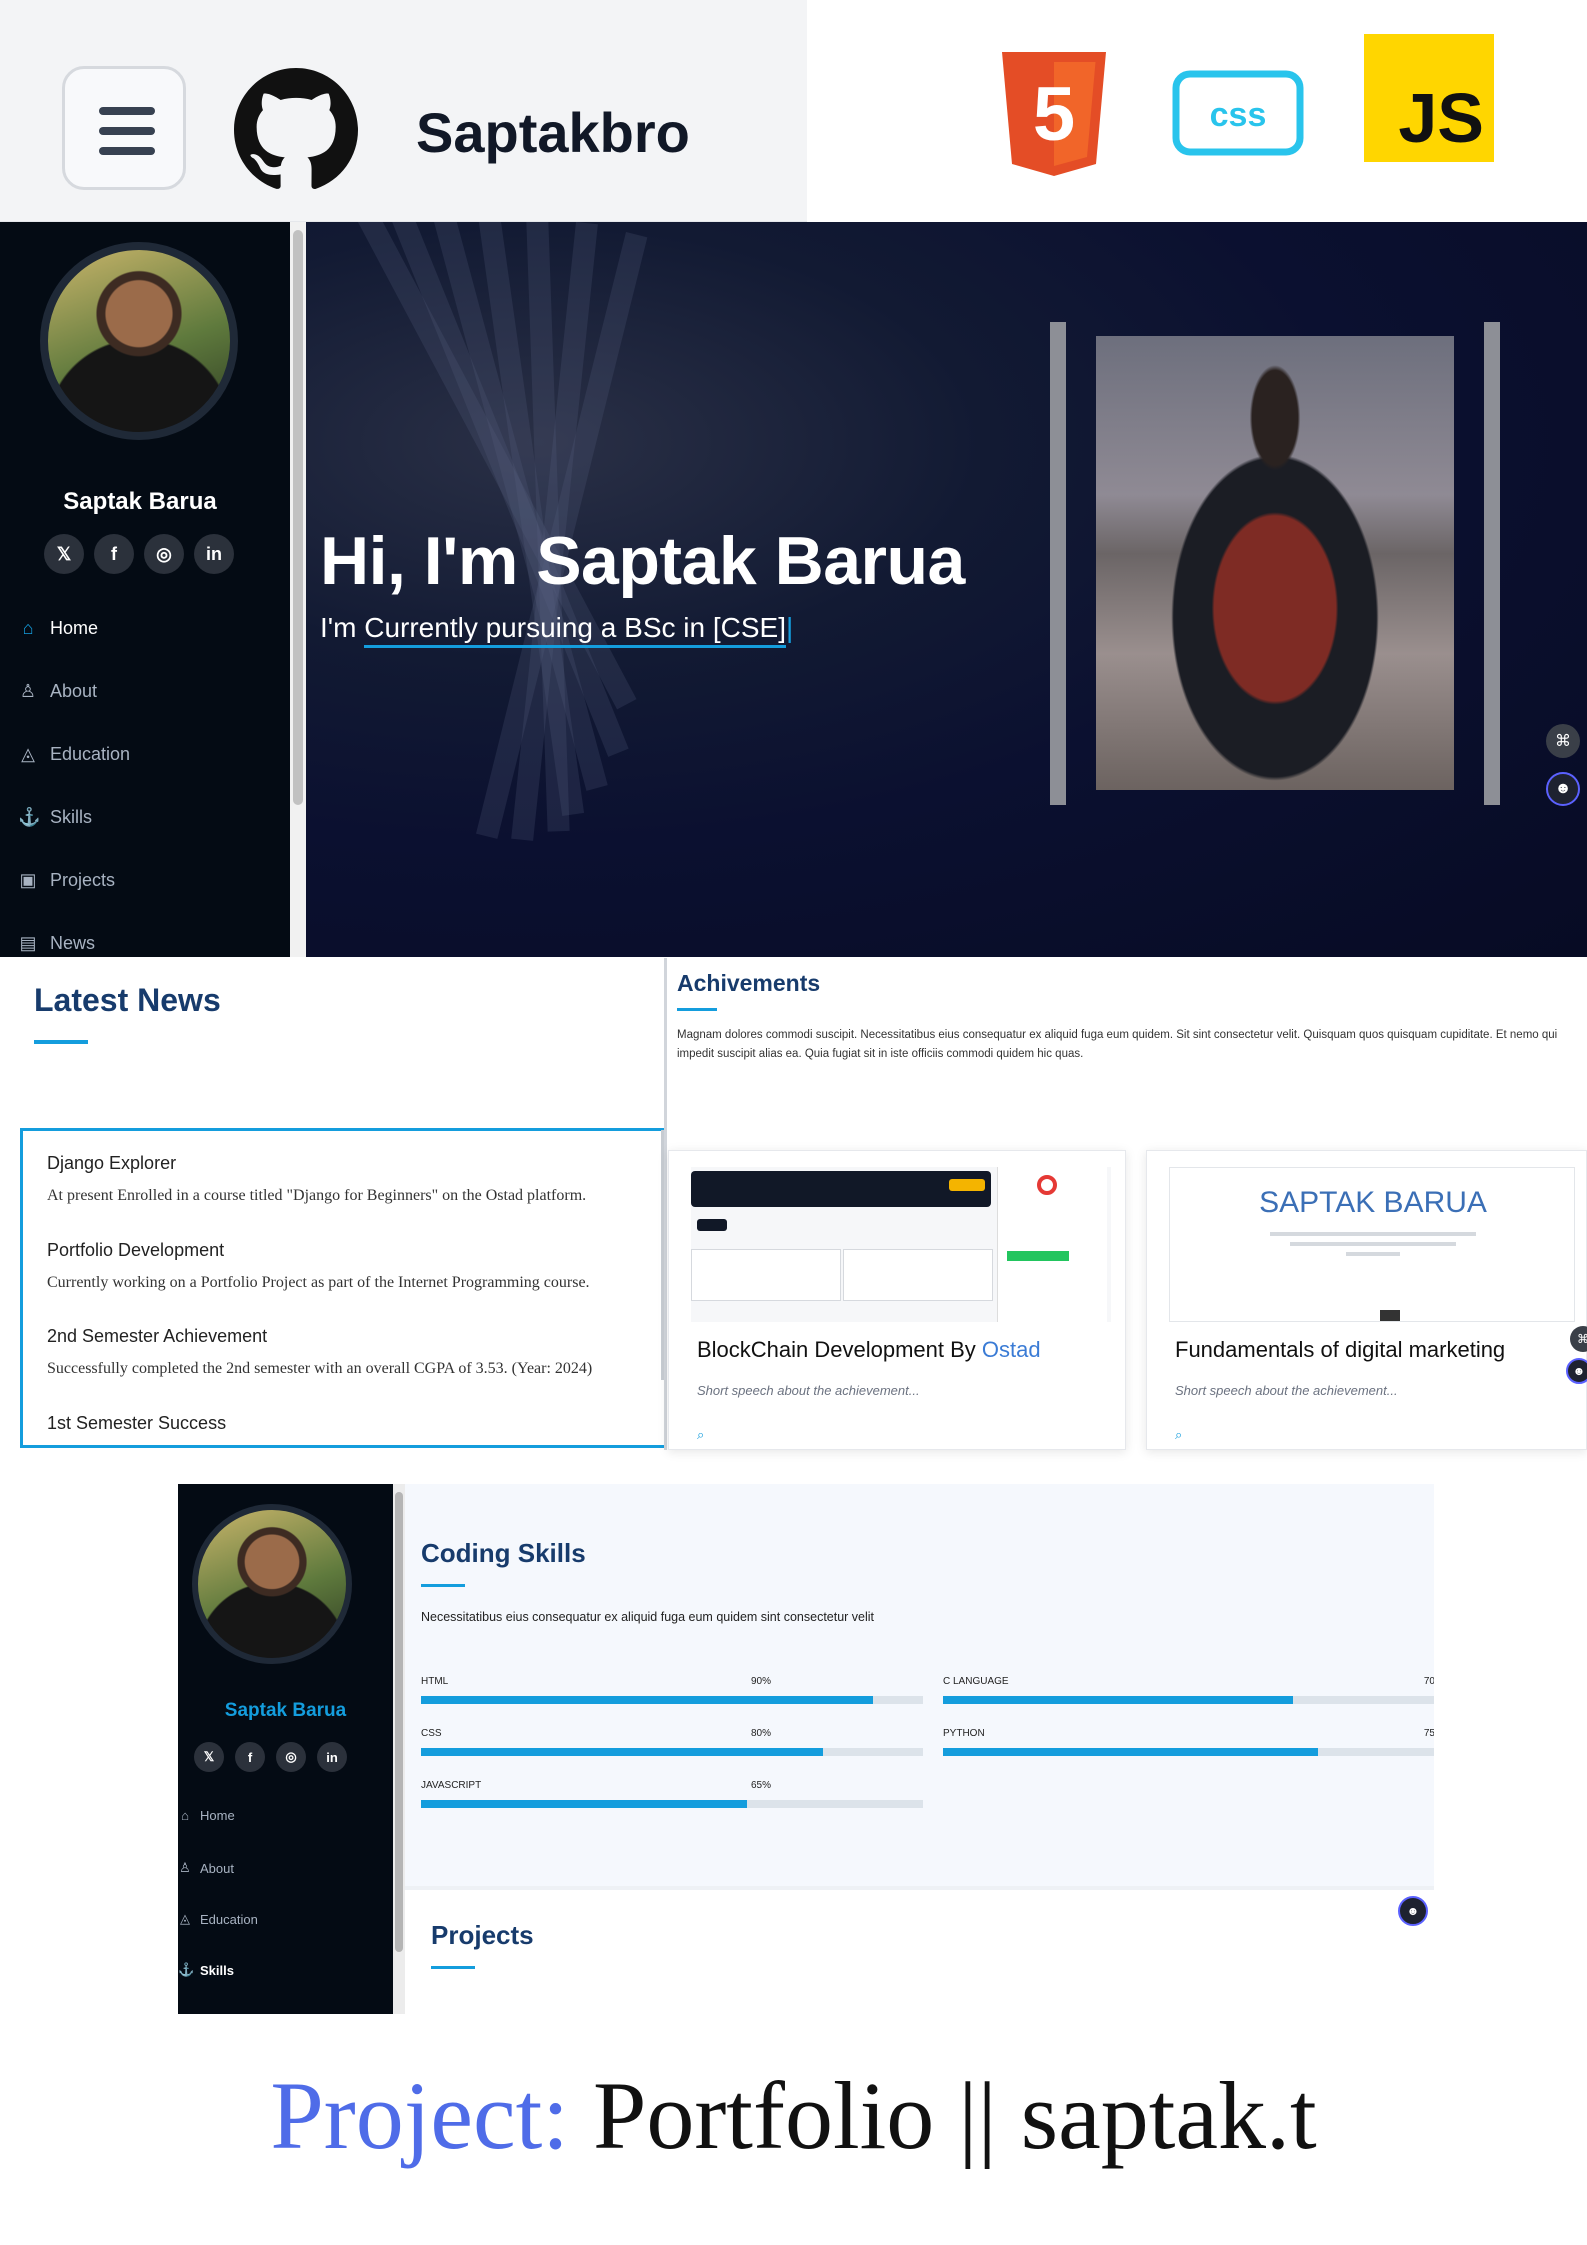 The width and height of the screenshot is (1587, 2245). Describe the element at coordinates (451, 1785) in the screenshot. I see `skill-label: JAVASCRIPT` at that location.